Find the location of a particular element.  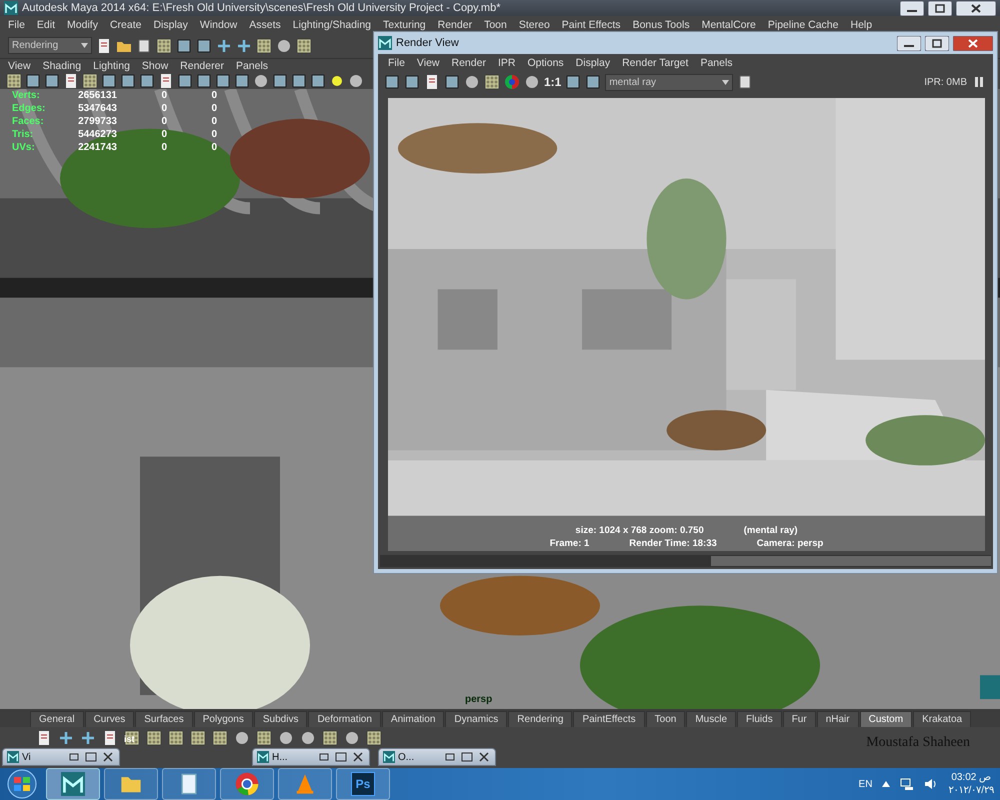

menu-item: Paint Effects is located at coordinates (591, 24).